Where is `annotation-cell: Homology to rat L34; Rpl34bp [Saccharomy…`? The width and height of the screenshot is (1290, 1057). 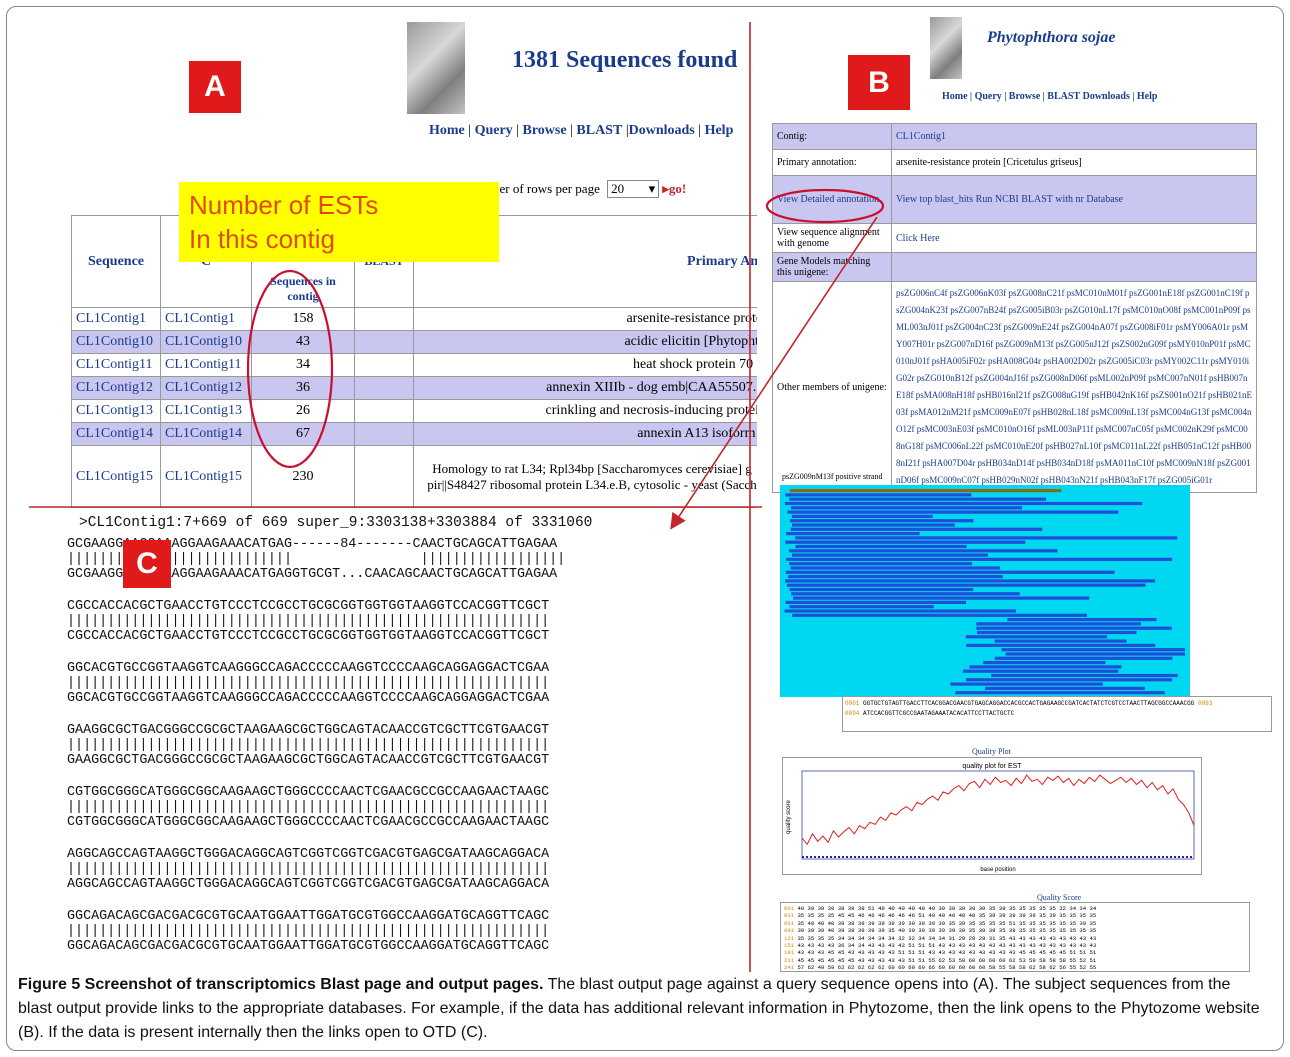 annotation-cell: Homology to rat L34; Rpl34bp [Saccharomy… is located at coordinates (585, 476).